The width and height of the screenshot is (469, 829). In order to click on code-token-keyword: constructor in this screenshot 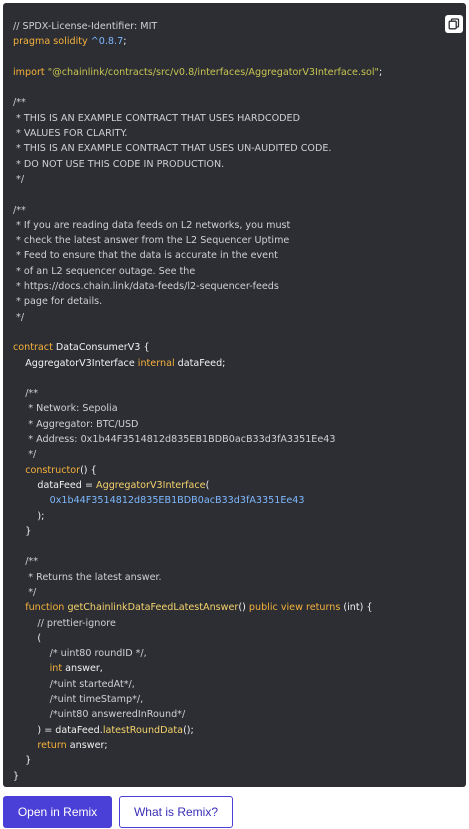, I will do `click(47, 470)`.